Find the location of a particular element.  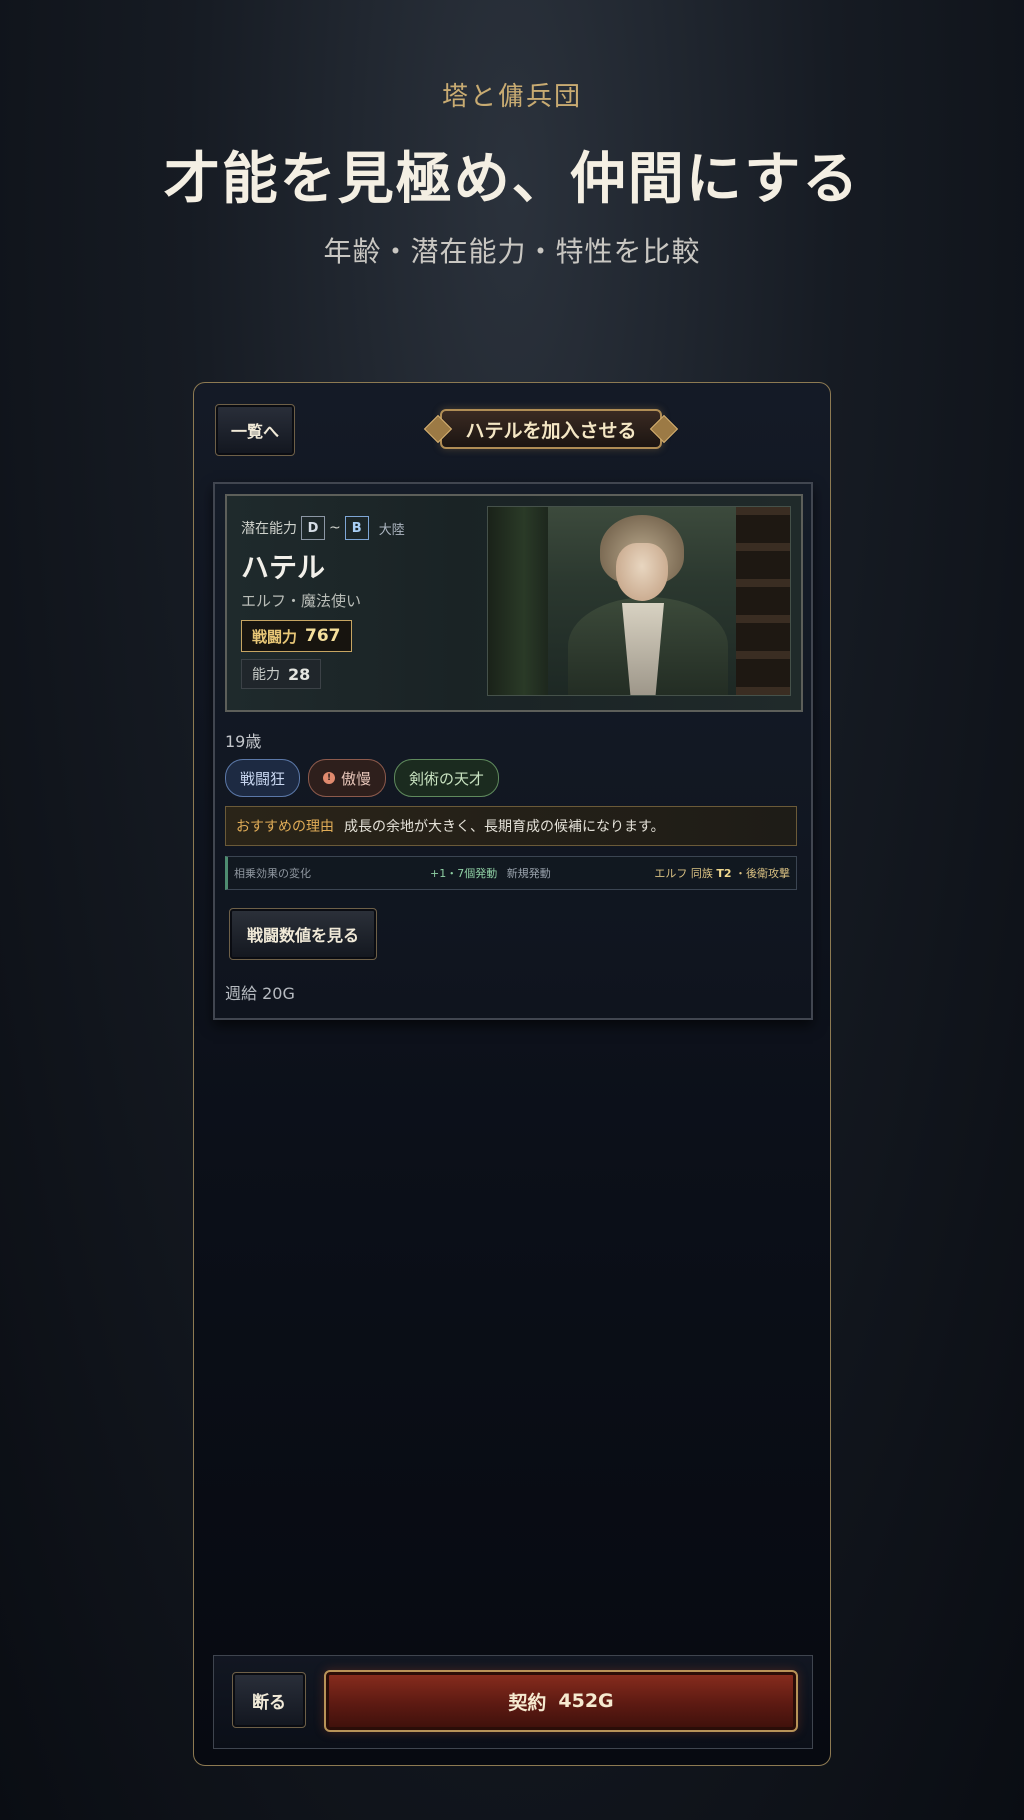

potential-row: 潜在能力 D ~ B 大陸 is located at coordinates (323, 528).